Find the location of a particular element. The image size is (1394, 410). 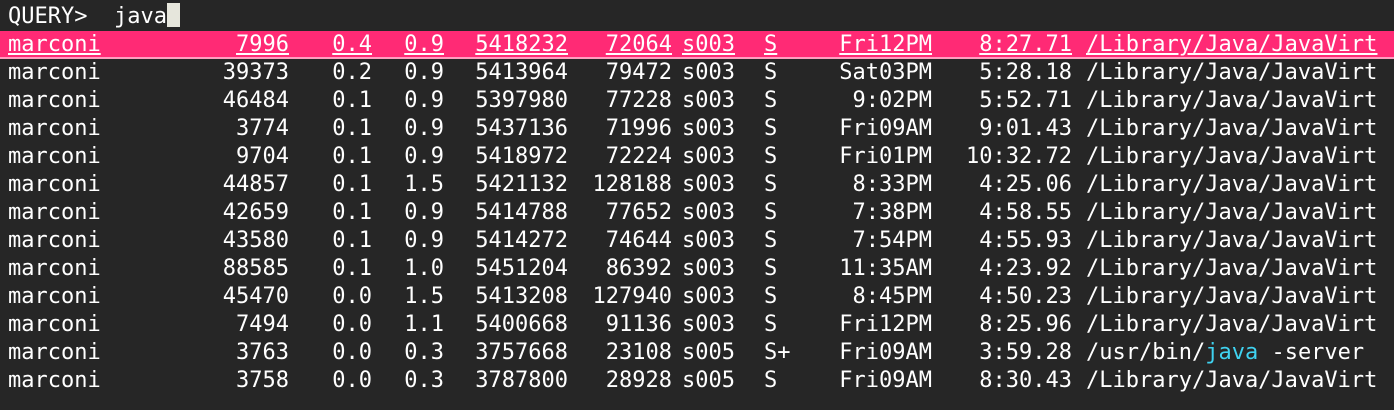

query-input: java is located at coordinates (140, 16).